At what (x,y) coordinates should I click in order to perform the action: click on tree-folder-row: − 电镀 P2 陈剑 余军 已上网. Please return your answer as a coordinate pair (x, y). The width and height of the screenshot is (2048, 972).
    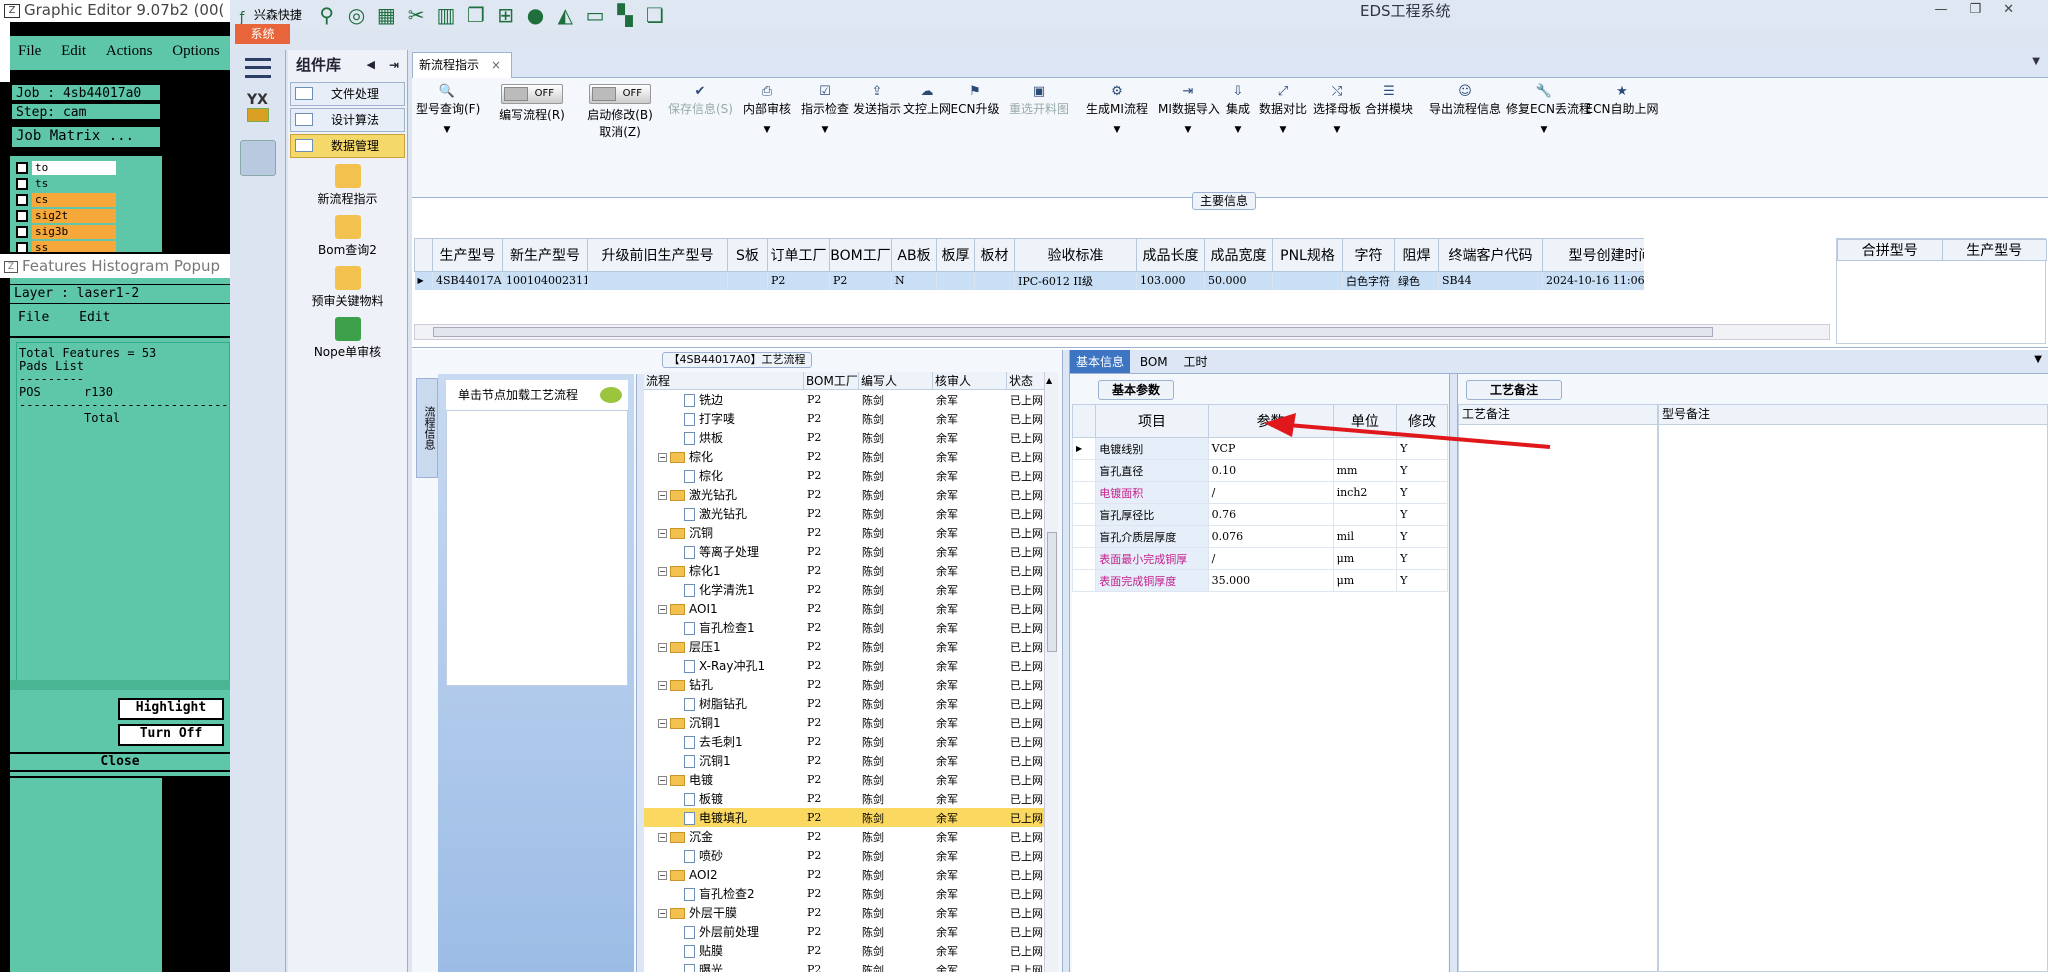
    Looking at the image, I should click on (844, 779).